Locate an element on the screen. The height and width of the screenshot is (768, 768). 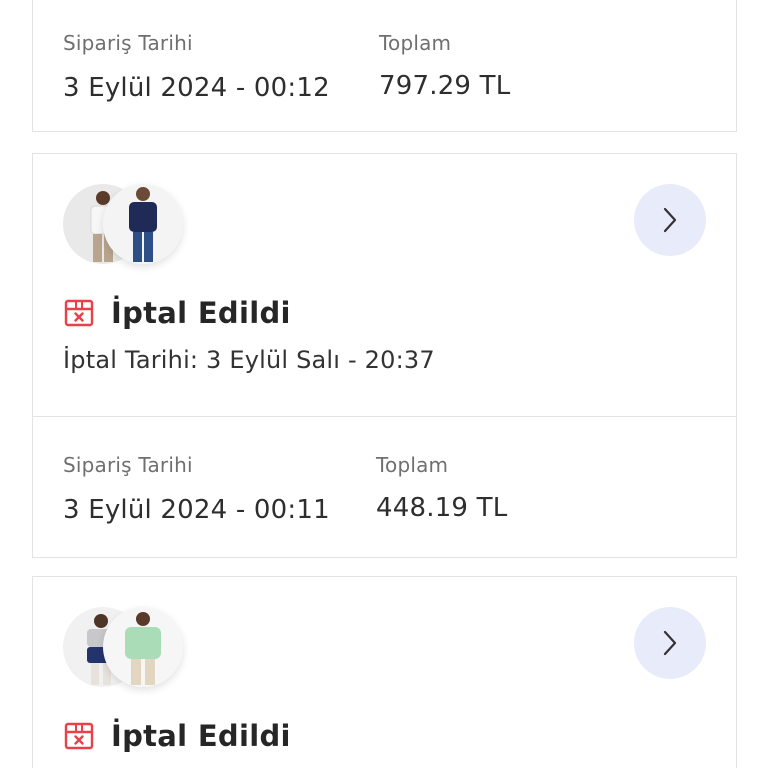
order-date-column: Sipariş Tarihi 3 Eylül 2024 - 00:12 is located at coordinates (196, 67).